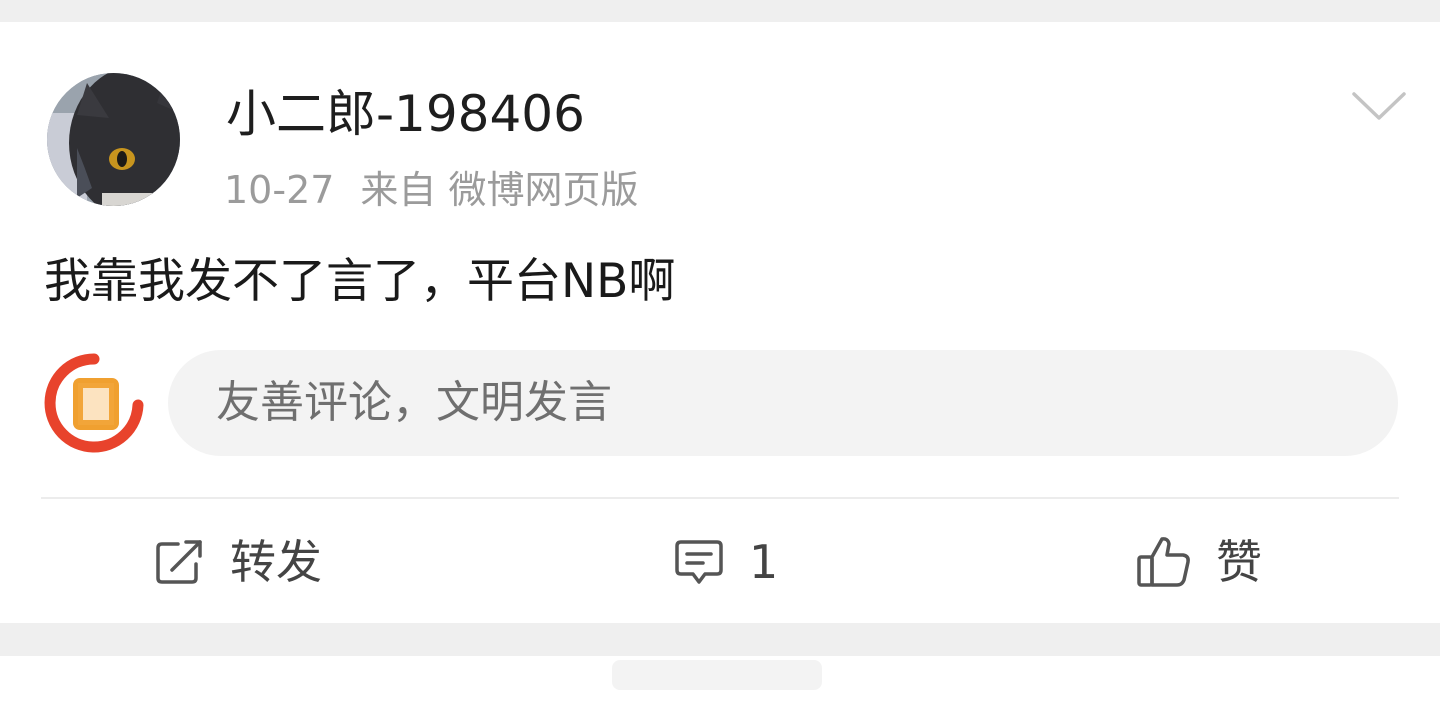  Describe the element at coordinates (725, 562) in the screenshot. I see `comment-button: 1` at that location.